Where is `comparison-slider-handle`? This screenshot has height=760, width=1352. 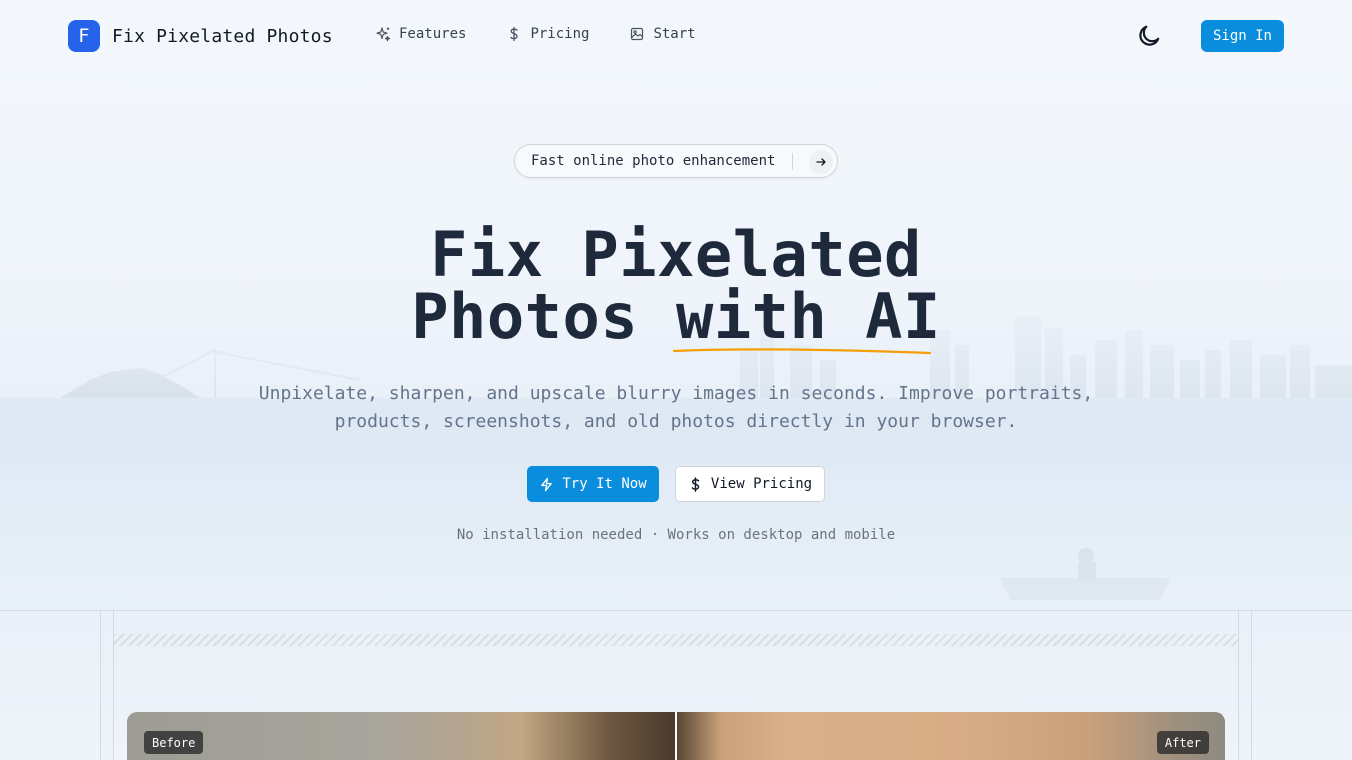 comparison-slider-handle is located at coordinates (676, 736).